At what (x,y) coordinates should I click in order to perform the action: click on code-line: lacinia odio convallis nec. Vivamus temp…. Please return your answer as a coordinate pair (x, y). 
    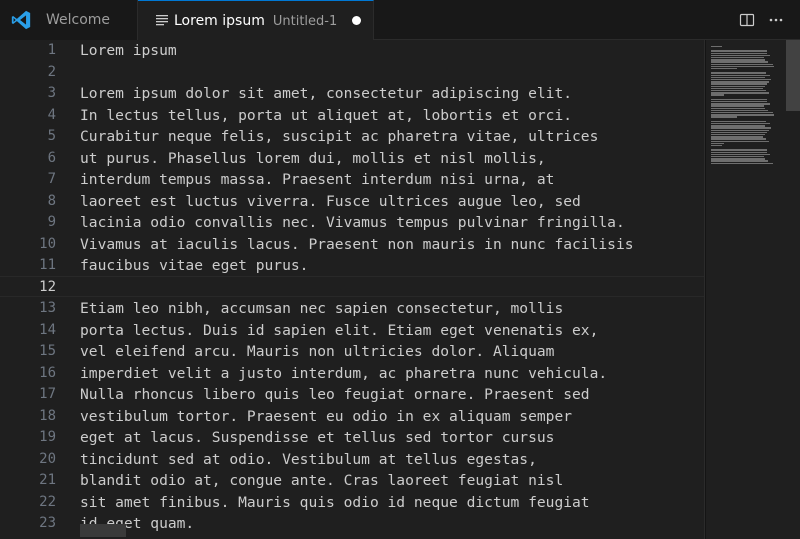
    Looking at the image, I should click on (392, 223).